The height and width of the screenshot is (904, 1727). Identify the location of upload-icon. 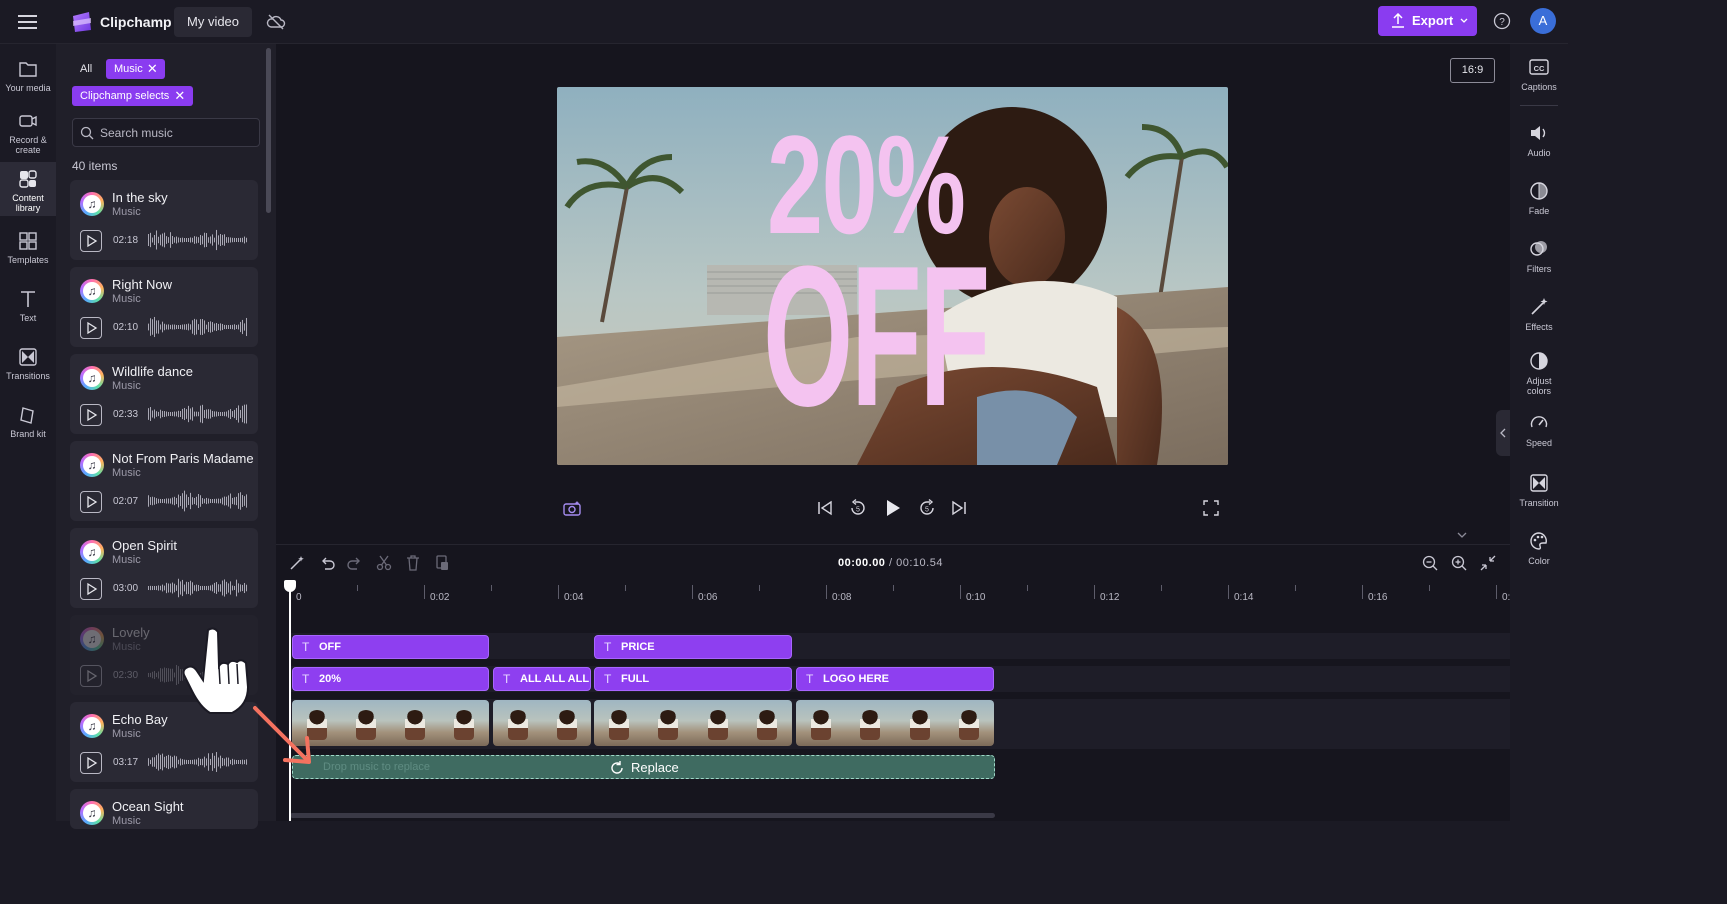
(1398, 21).